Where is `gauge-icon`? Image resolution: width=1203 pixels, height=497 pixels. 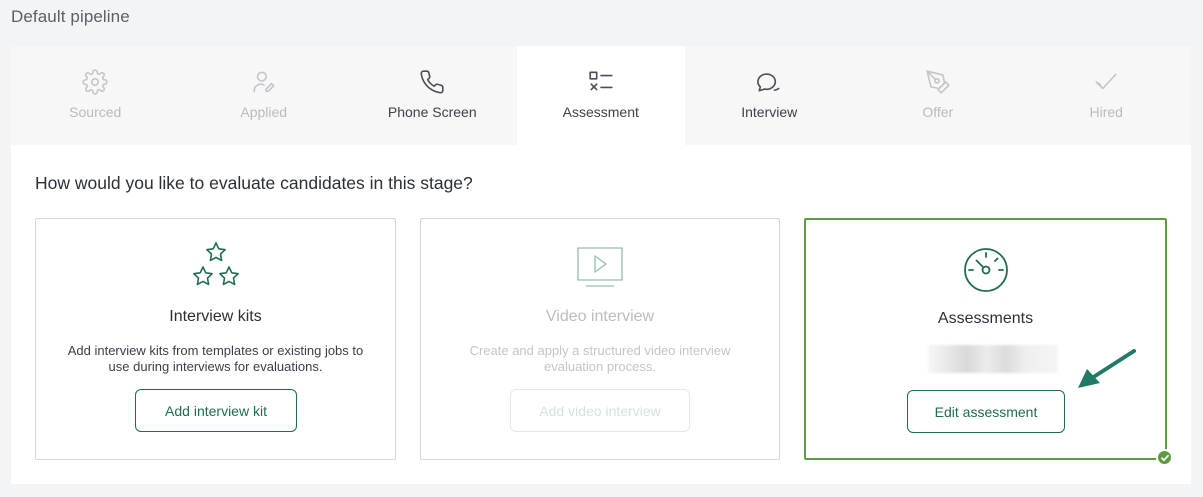 gauge-icon is located at coordinates (985, 270).